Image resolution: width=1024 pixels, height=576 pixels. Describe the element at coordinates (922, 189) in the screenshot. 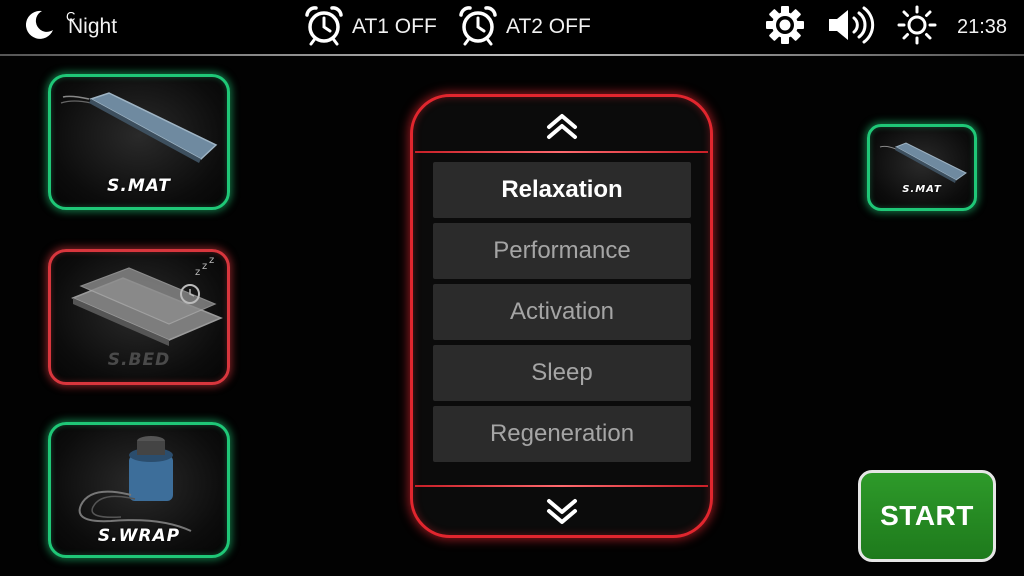

I see `selected-device-label: S.MAT` at that location.